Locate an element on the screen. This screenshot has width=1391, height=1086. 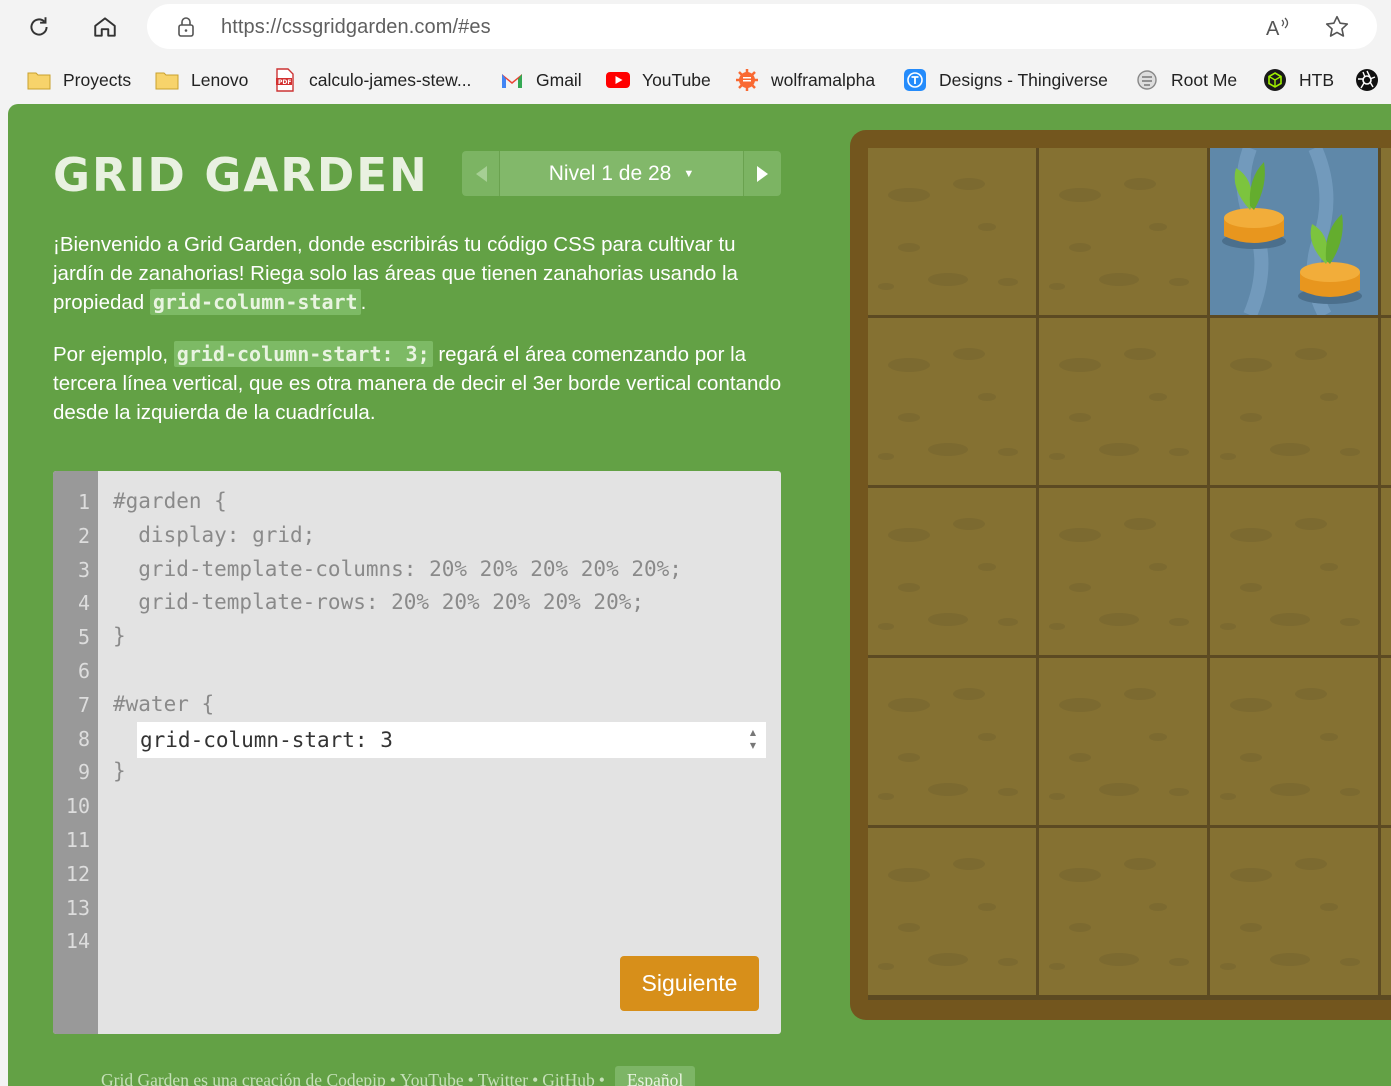
bookmark-youtube: YouTube is located at coordinates (658, 80).